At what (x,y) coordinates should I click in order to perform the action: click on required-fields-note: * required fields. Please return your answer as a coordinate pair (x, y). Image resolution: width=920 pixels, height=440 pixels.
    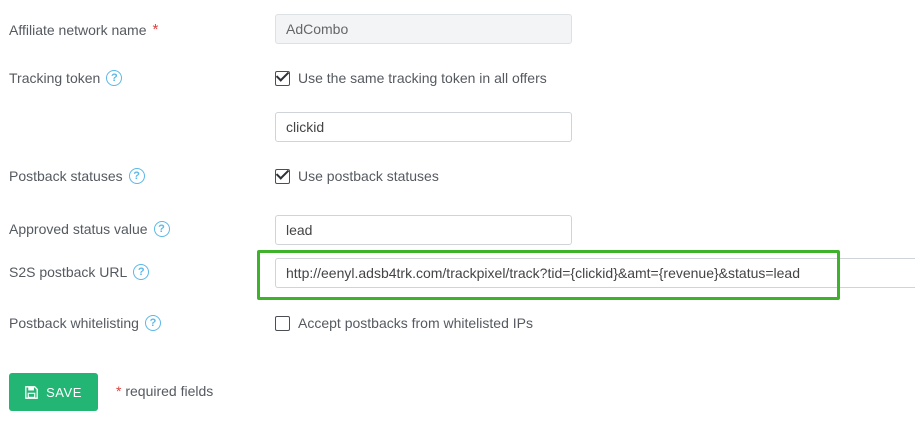
    Looking at the image, I should click on (164, 391).